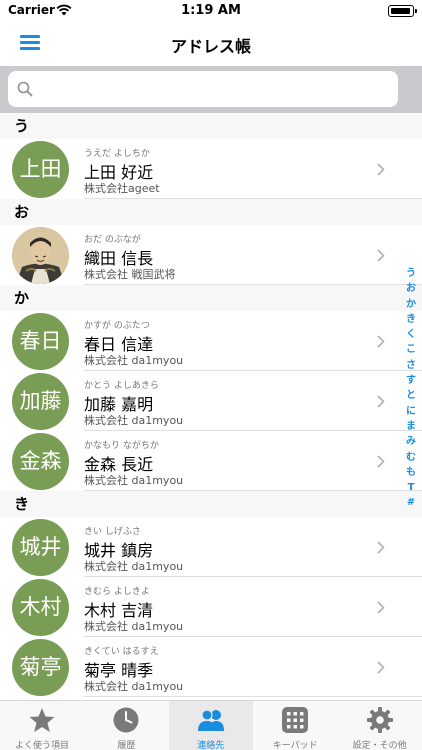  What do you see at coordinates (210, 720) in the screenshot?
I see `contacts-icon` at bounding box center [210, 720].